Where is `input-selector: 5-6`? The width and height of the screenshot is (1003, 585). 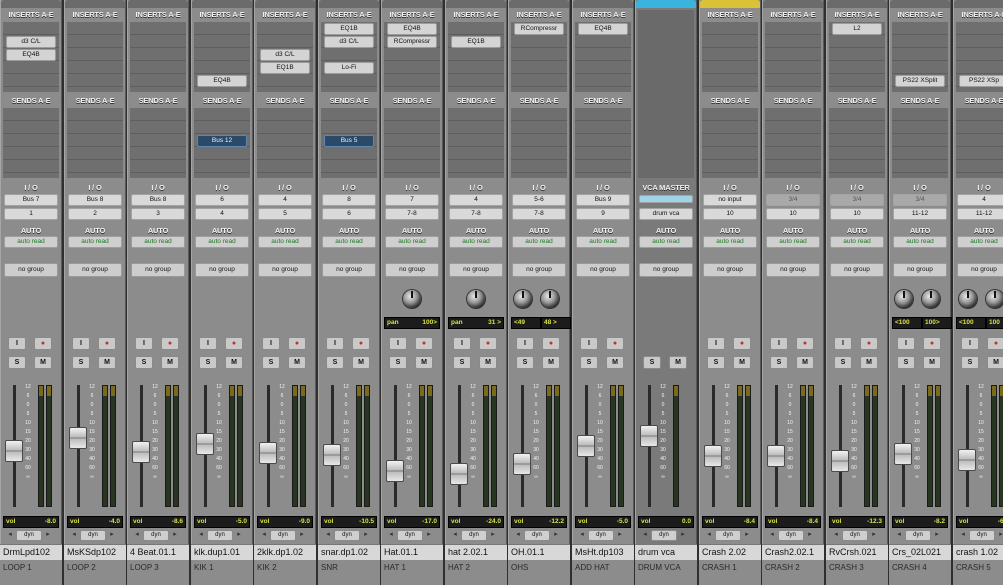 input-selector: 5-6 is located at coordinates (539, 200).